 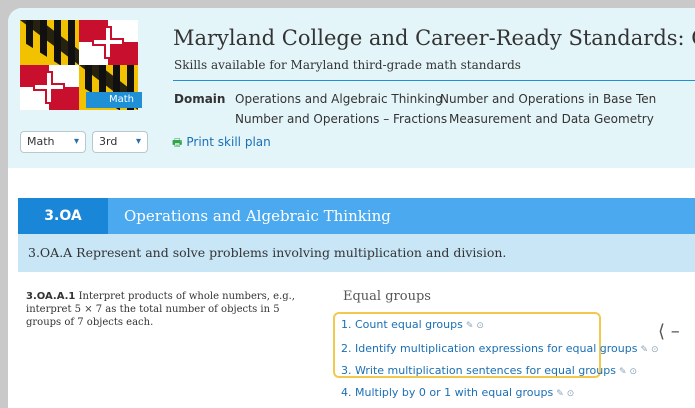 What do you see at coordinates (434, 80) in the screenshot?
I see `header-divider` at bounding box center [434, 80].